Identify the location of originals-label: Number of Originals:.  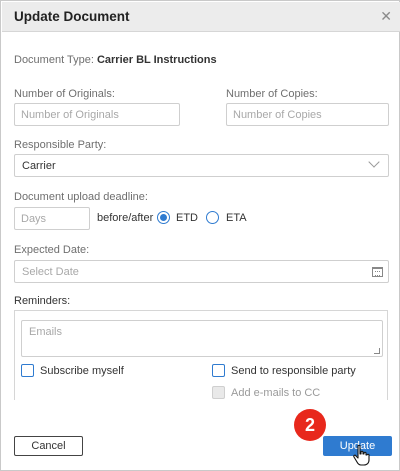
(64, 94).